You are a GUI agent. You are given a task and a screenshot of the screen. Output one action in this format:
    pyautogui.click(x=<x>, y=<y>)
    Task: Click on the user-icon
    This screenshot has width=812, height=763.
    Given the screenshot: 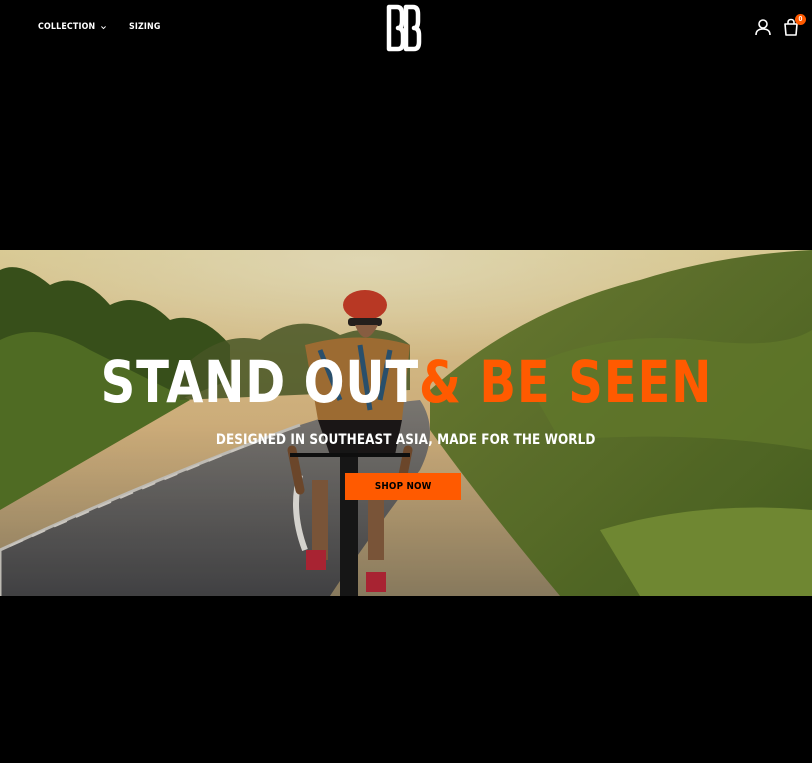 What is the action you would take?
    pyautogui.click(x=763, y=27)
    